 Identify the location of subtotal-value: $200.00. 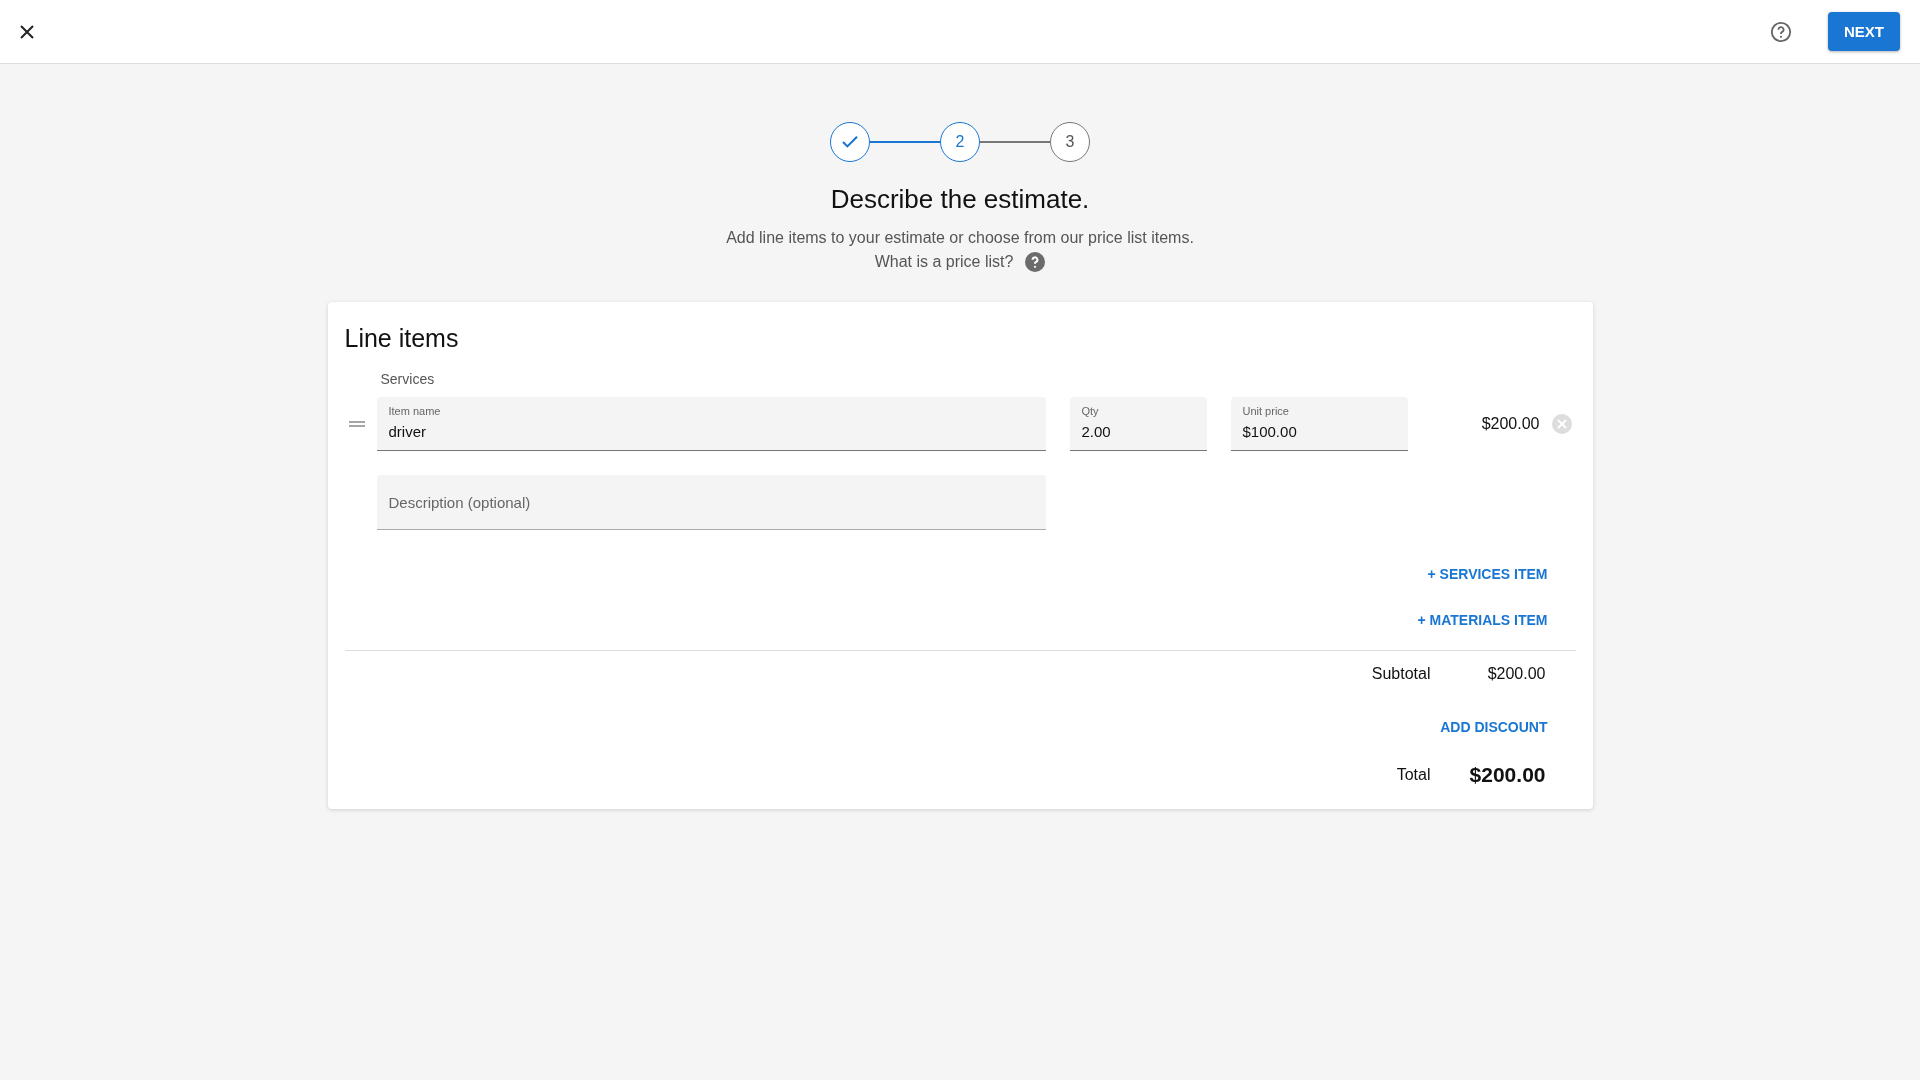
(1516, 674).